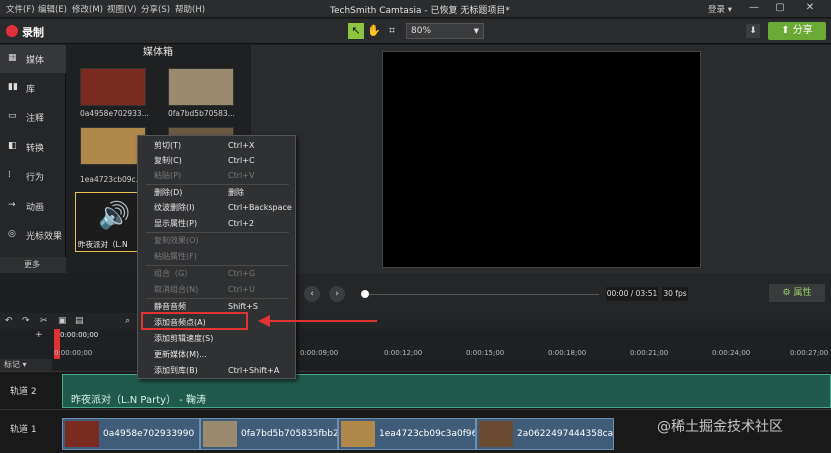 This screenshot has width=831, height=453. Describe the element at coordinates (44, 321) in the screenshot. I see `cut-icon: ✂` at that location.